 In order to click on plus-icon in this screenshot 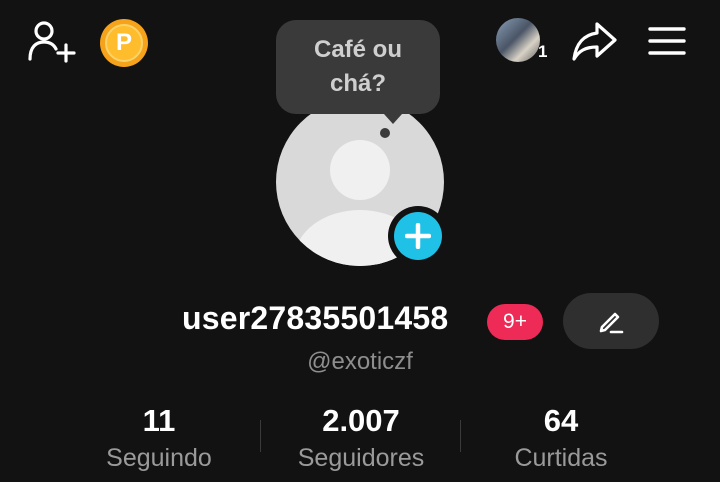, I will do `click(418, 236)`.